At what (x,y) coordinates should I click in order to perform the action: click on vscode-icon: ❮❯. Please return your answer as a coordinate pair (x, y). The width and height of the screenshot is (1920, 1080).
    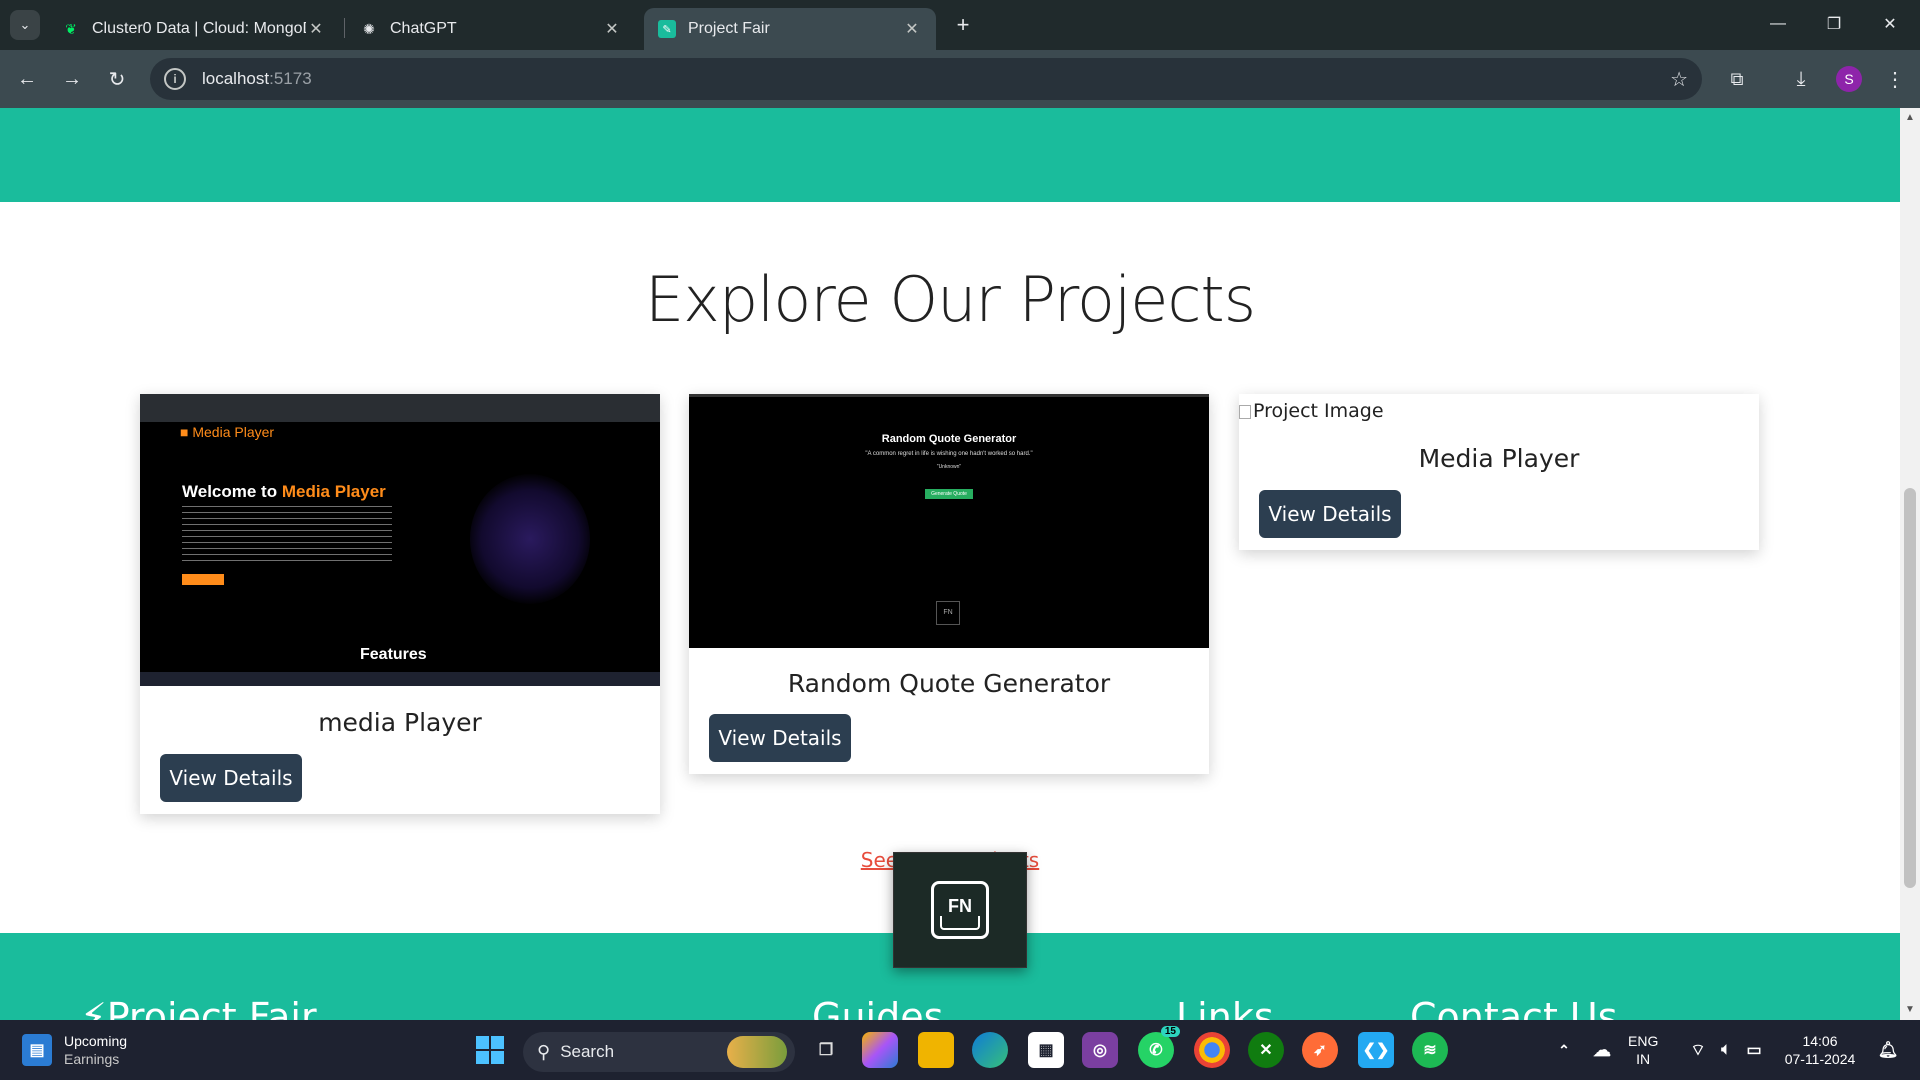
    Looking at the image, I should click on (1376, 1050).